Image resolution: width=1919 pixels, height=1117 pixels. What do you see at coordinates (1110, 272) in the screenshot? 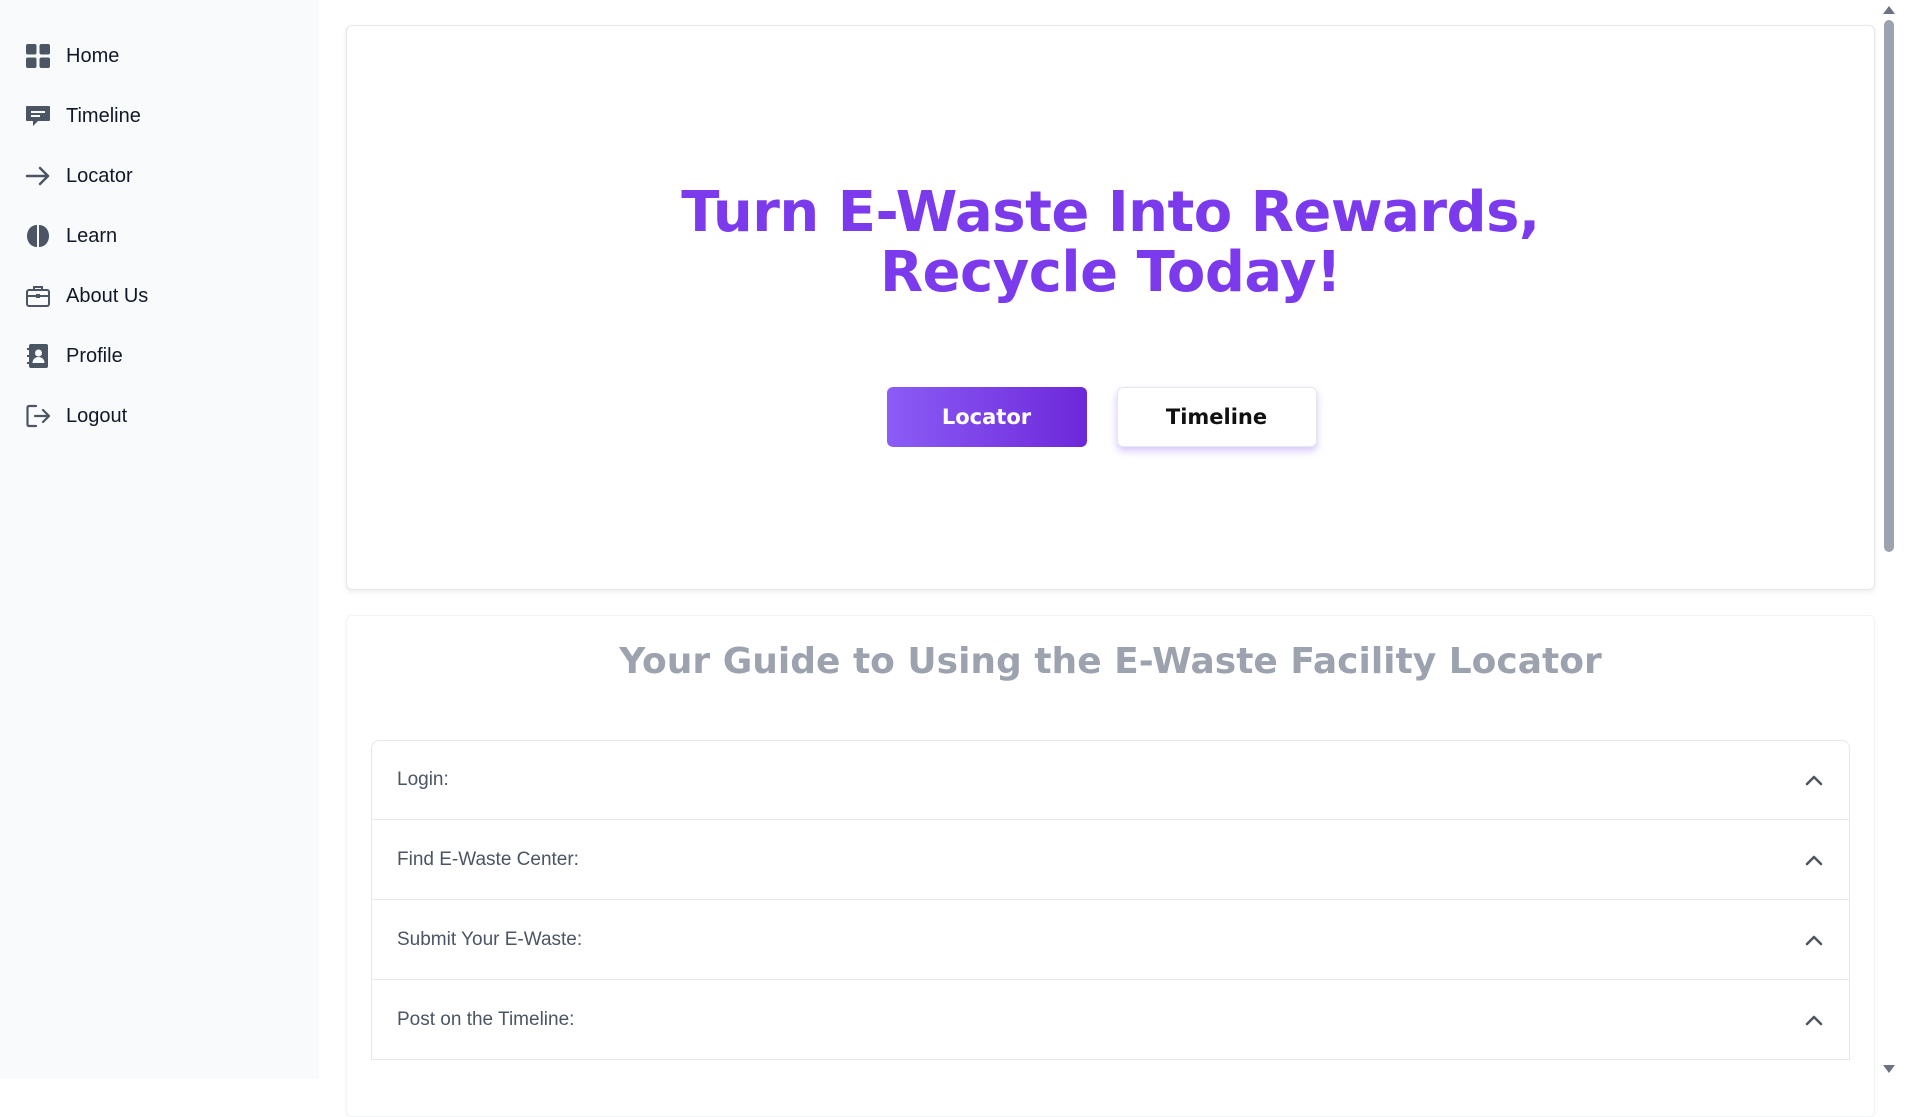
I see `hero-title-line-2: Recycle Today!` at bounding box center [1110, 272].